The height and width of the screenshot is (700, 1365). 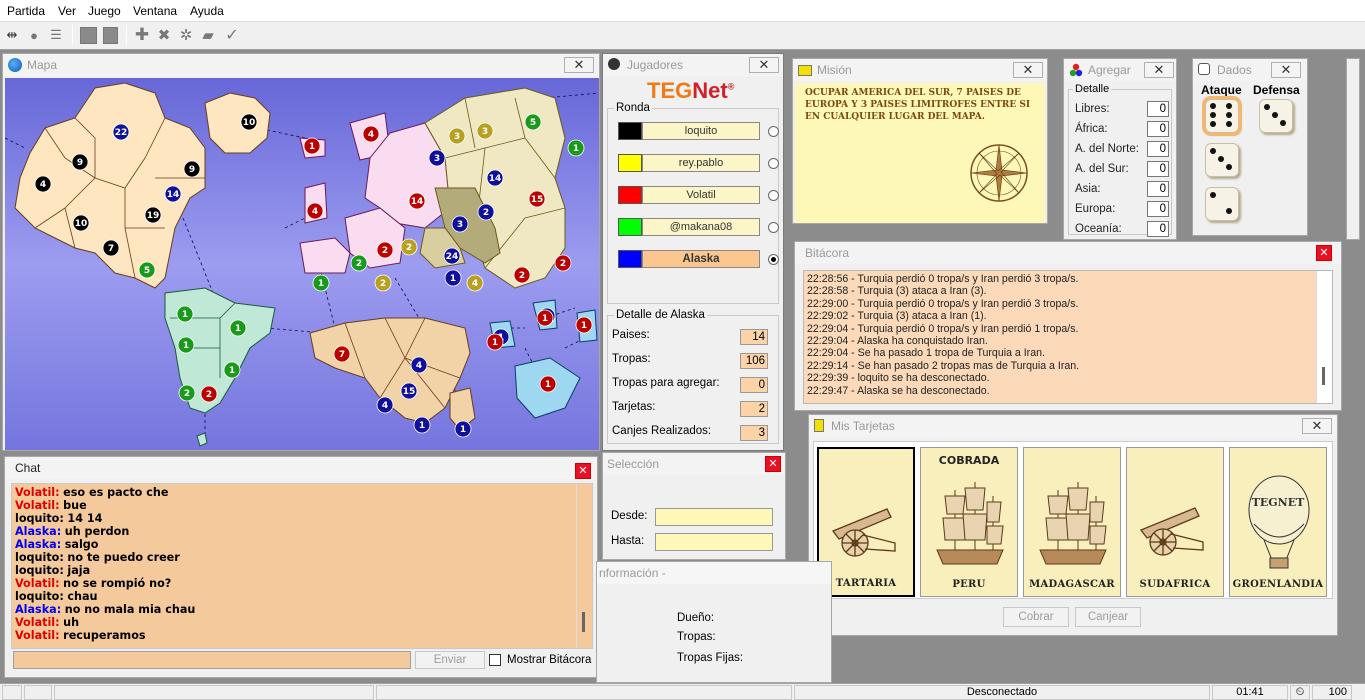 What do you see at coordinates (67, 11) in the screenshot?
I see `menu-ver: Ver` at bounding box center [67, 11].